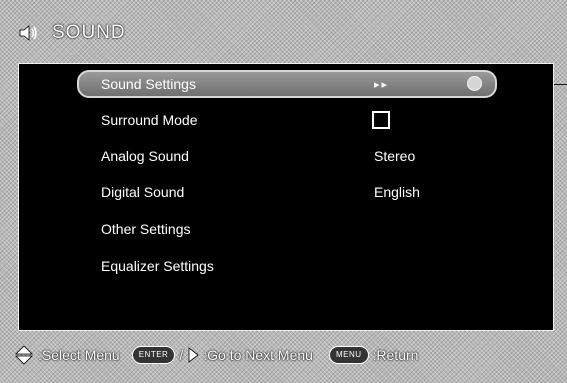 This screenshot has height=383, width=567. I want to click on callout-dot, so click(474, 83).